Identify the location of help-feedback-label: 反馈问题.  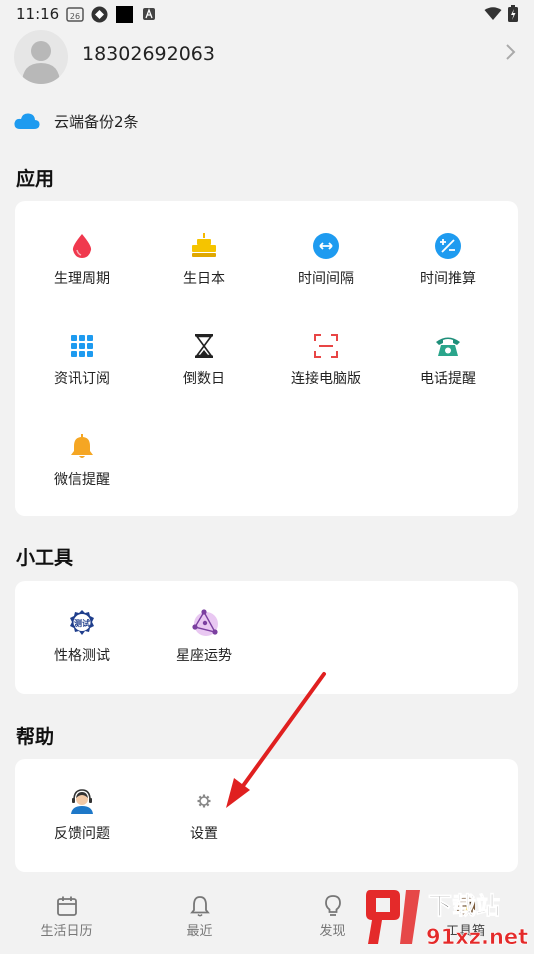
(82, 834).